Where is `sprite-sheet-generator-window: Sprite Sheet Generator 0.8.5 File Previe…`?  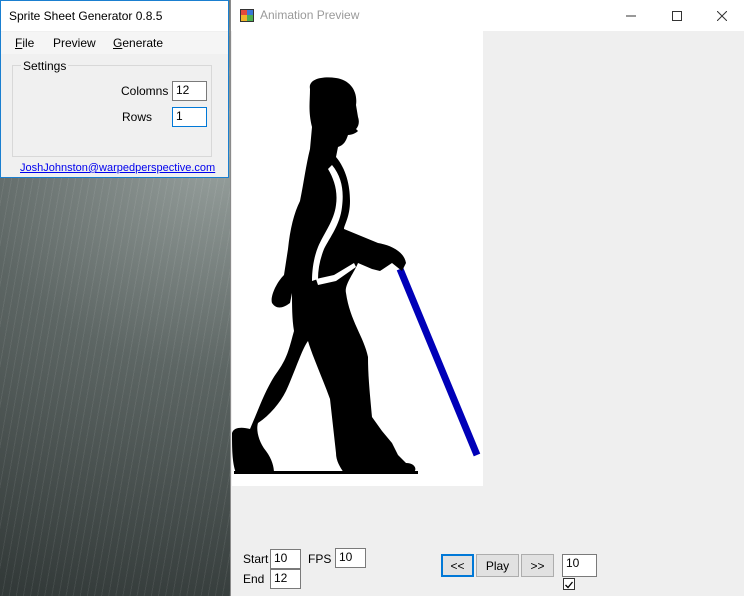 sprite-sheet-generator-window: Sprite Sheet Generator 0.8.5 File Previe… is located at coordinates (114, 89).